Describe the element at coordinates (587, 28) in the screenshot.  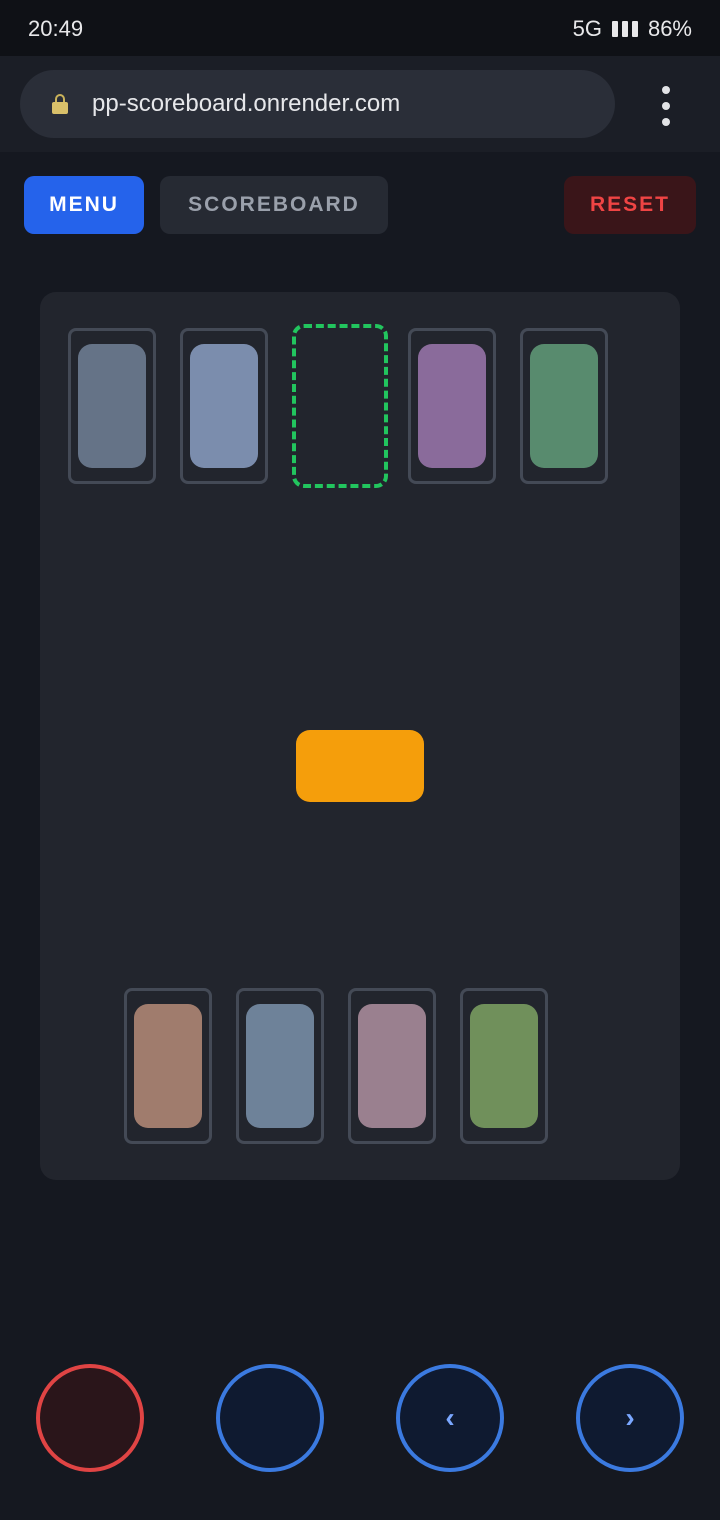
I see `network-label: 5G` at that location.